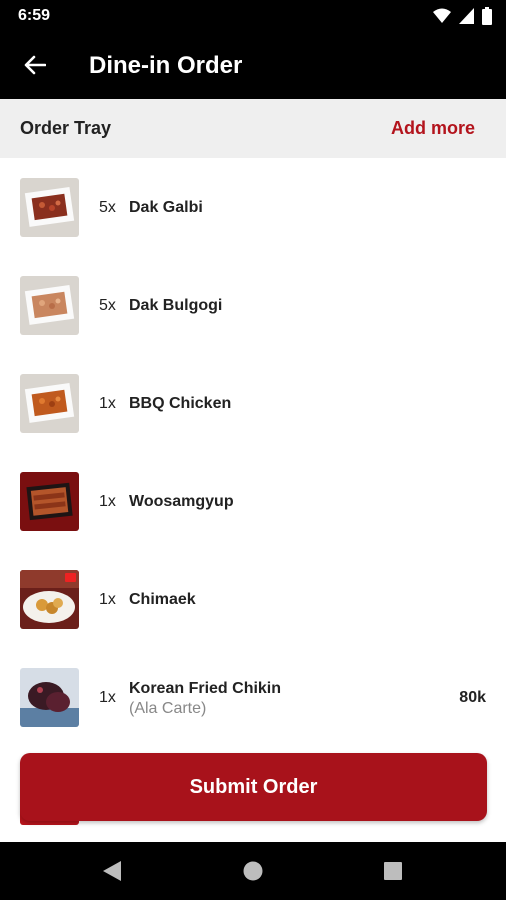 The height and width of the screenshot is (900, 506). What do you see at coordinates (181, 501) in the screenshot?
I see `item-name: Woosamgyup` at bounding box center [181, 501].